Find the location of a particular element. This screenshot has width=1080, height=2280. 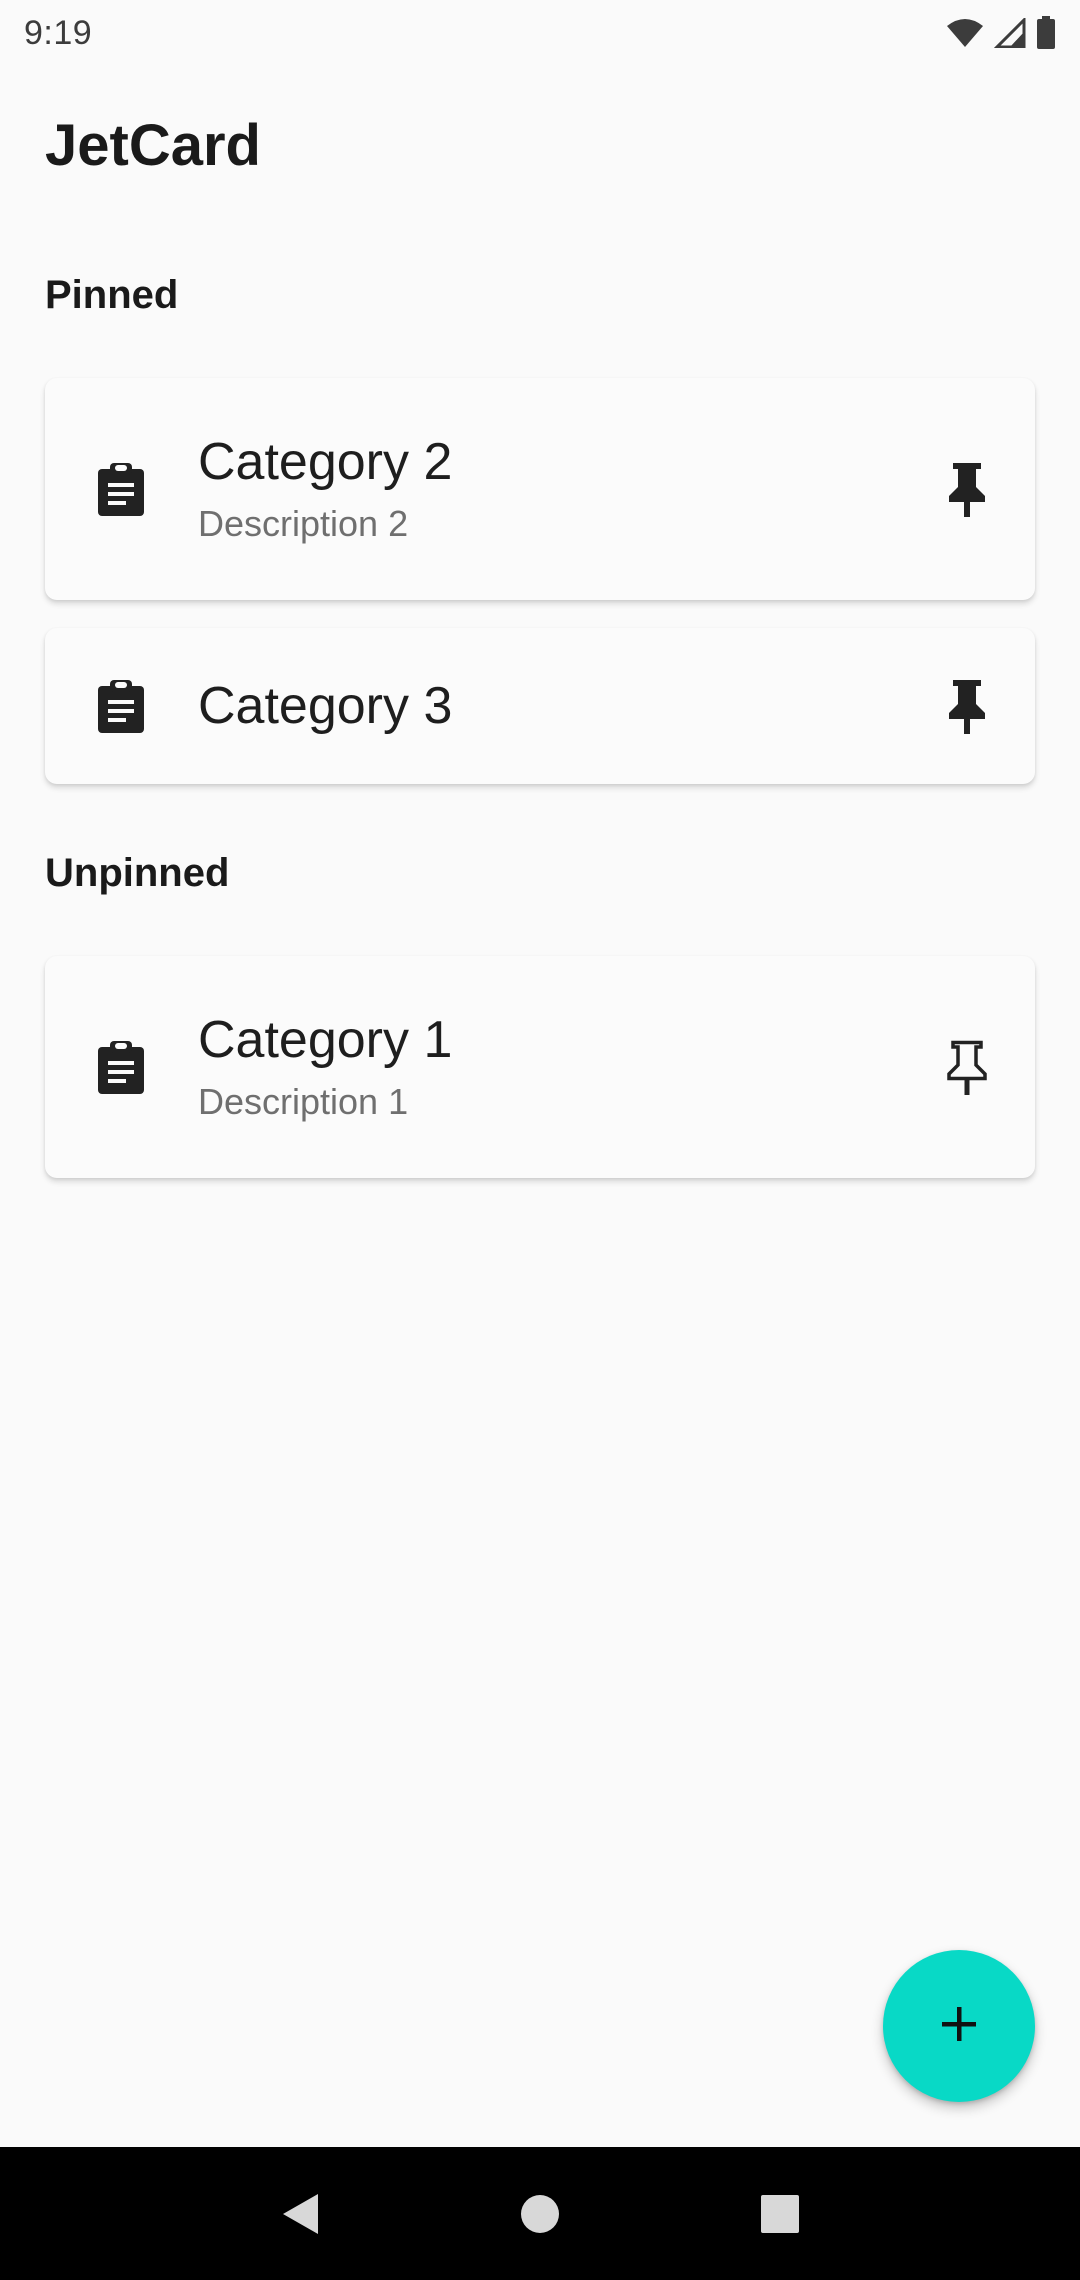

recents-icon is located at coordinates (780, 2214).